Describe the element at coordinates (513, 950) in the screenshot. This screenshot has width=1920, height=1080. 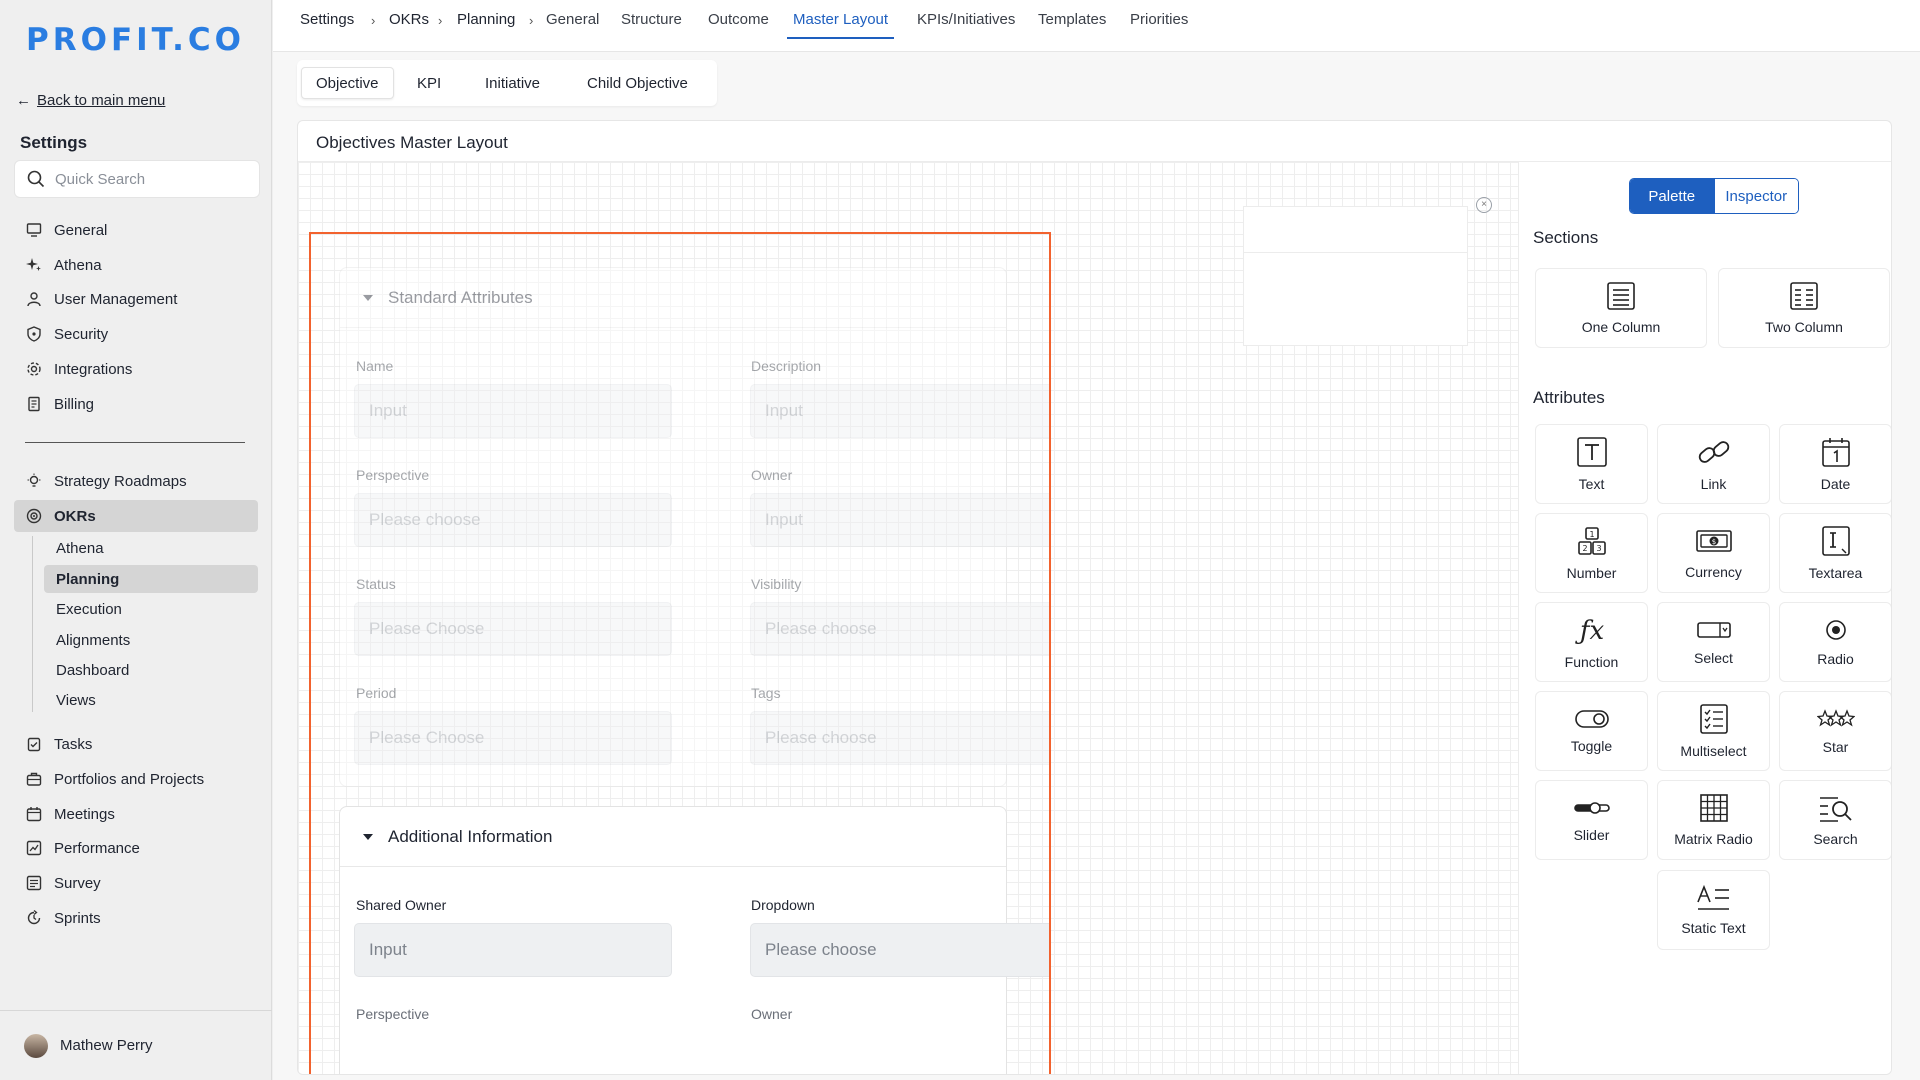
I see `shared-owner-input: Input` at that location.